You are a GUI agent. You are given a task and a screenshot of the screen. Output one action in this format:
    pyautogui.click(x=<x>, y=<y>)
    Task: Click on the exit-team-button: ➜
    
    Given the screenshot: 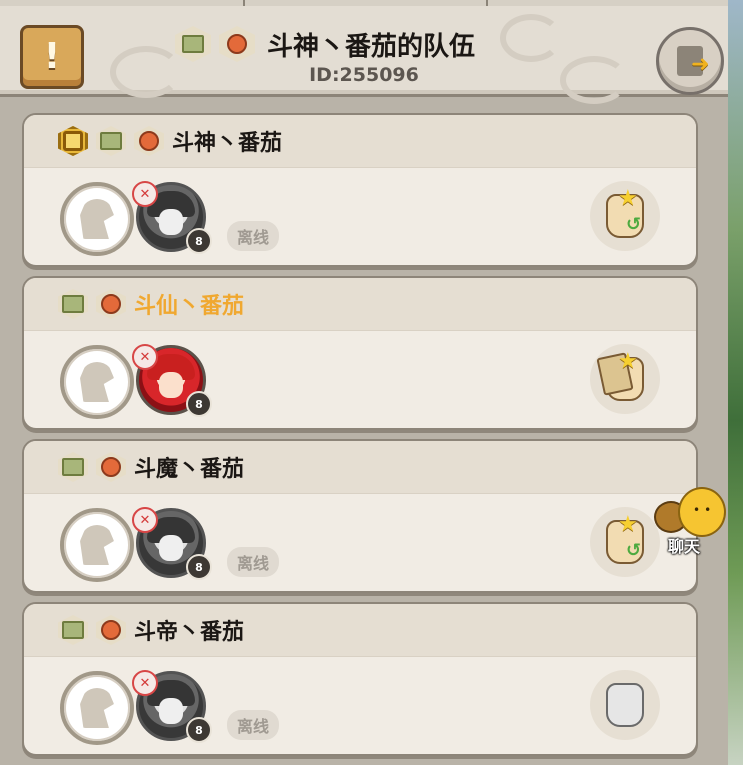 What is the action you would take?
    pyautogui.click(x=690, y=61)
    